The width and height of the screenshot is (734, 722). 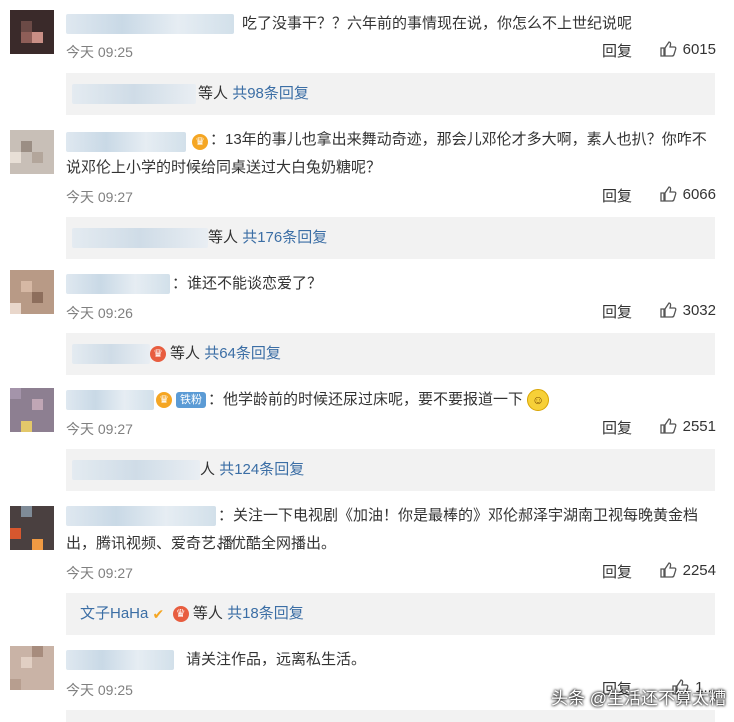 What do you see at coordinates (699, 194) in the screenshot?
I see `like-count: 6066` at bounding box center [699, 194].